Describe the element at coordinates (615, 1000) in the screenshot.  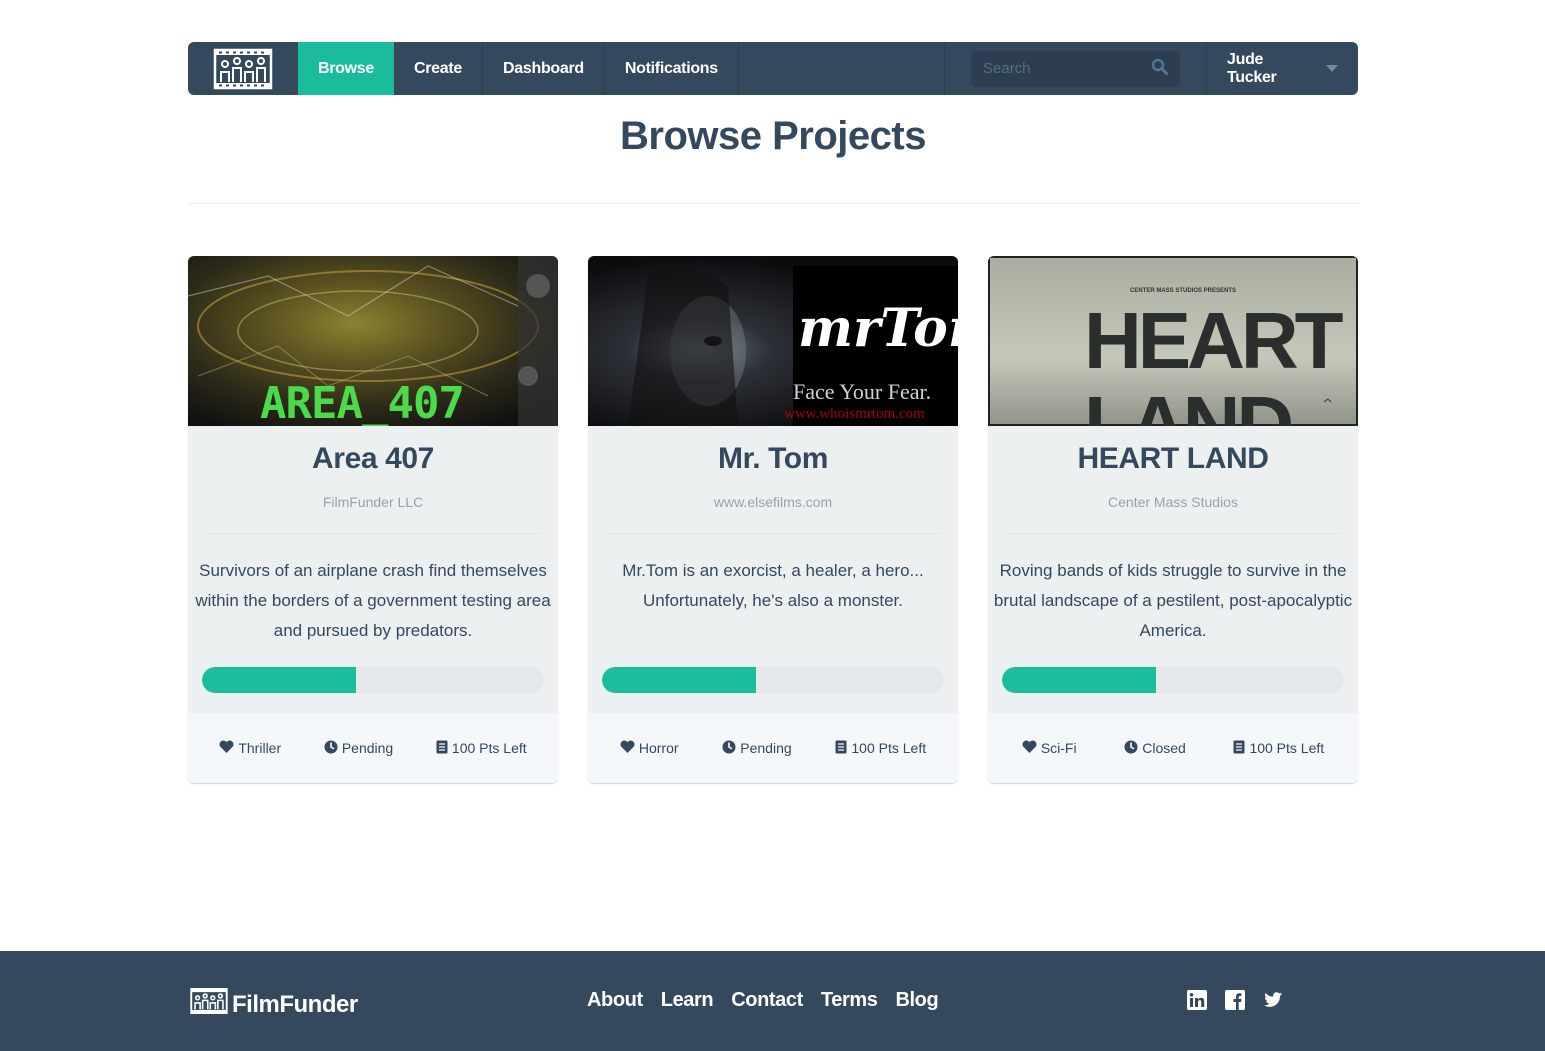
I see `footer-link-about: About` at that location.